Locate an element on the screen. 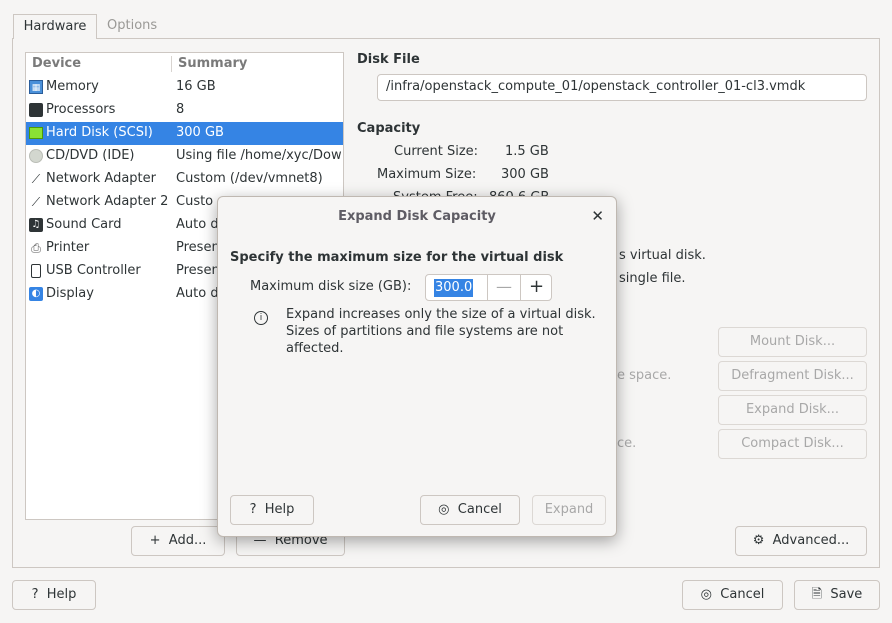 The width and height of the screenshot is (892, 623). save-icon: 🗎 is located at coordinates (821, 594).